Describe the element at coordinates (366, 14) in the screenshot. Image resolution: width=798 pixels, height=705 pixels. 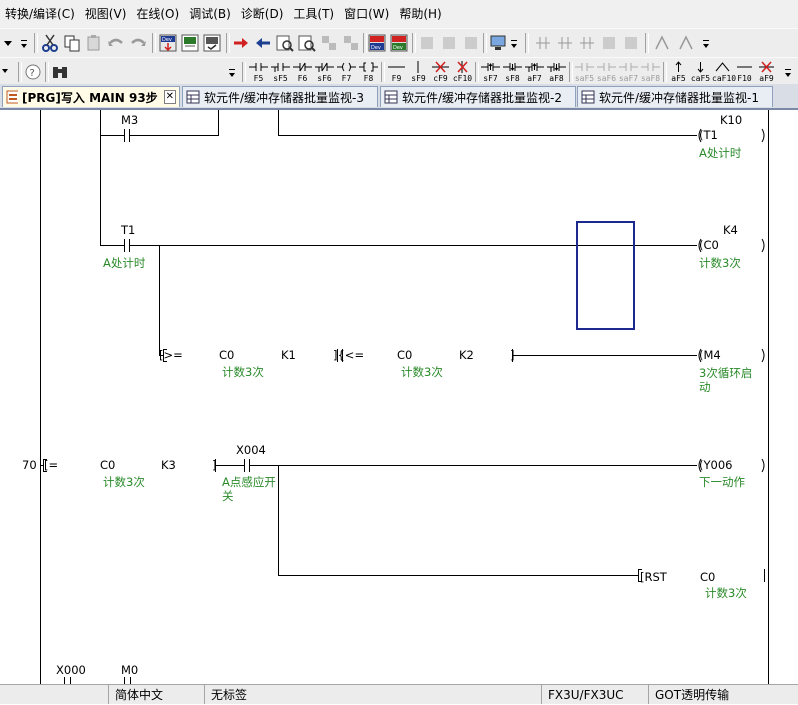
I see `menu-window: 窗口(W)` at that location.